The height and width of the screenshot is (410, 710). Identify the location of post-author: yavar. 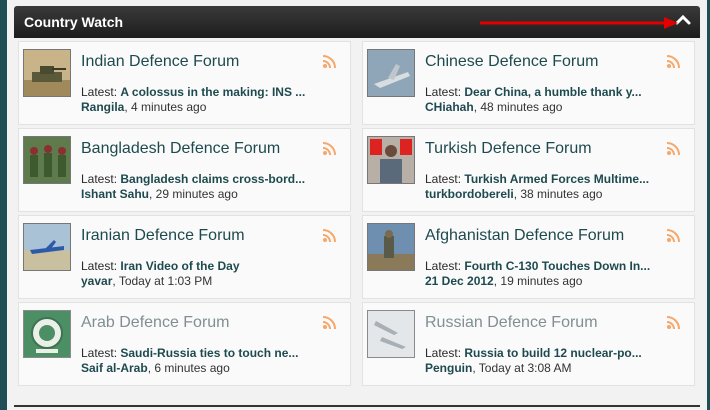
(96, 281).